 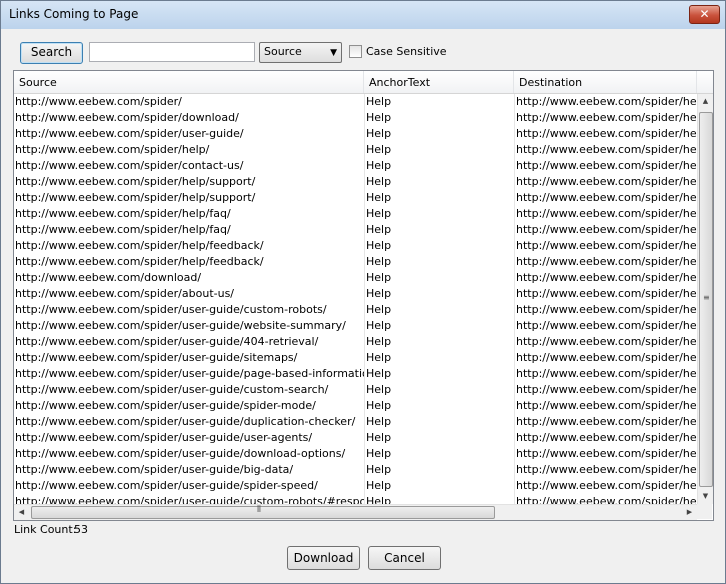 I want to click on grip-icon: ≡, so click(x=706, y=297).